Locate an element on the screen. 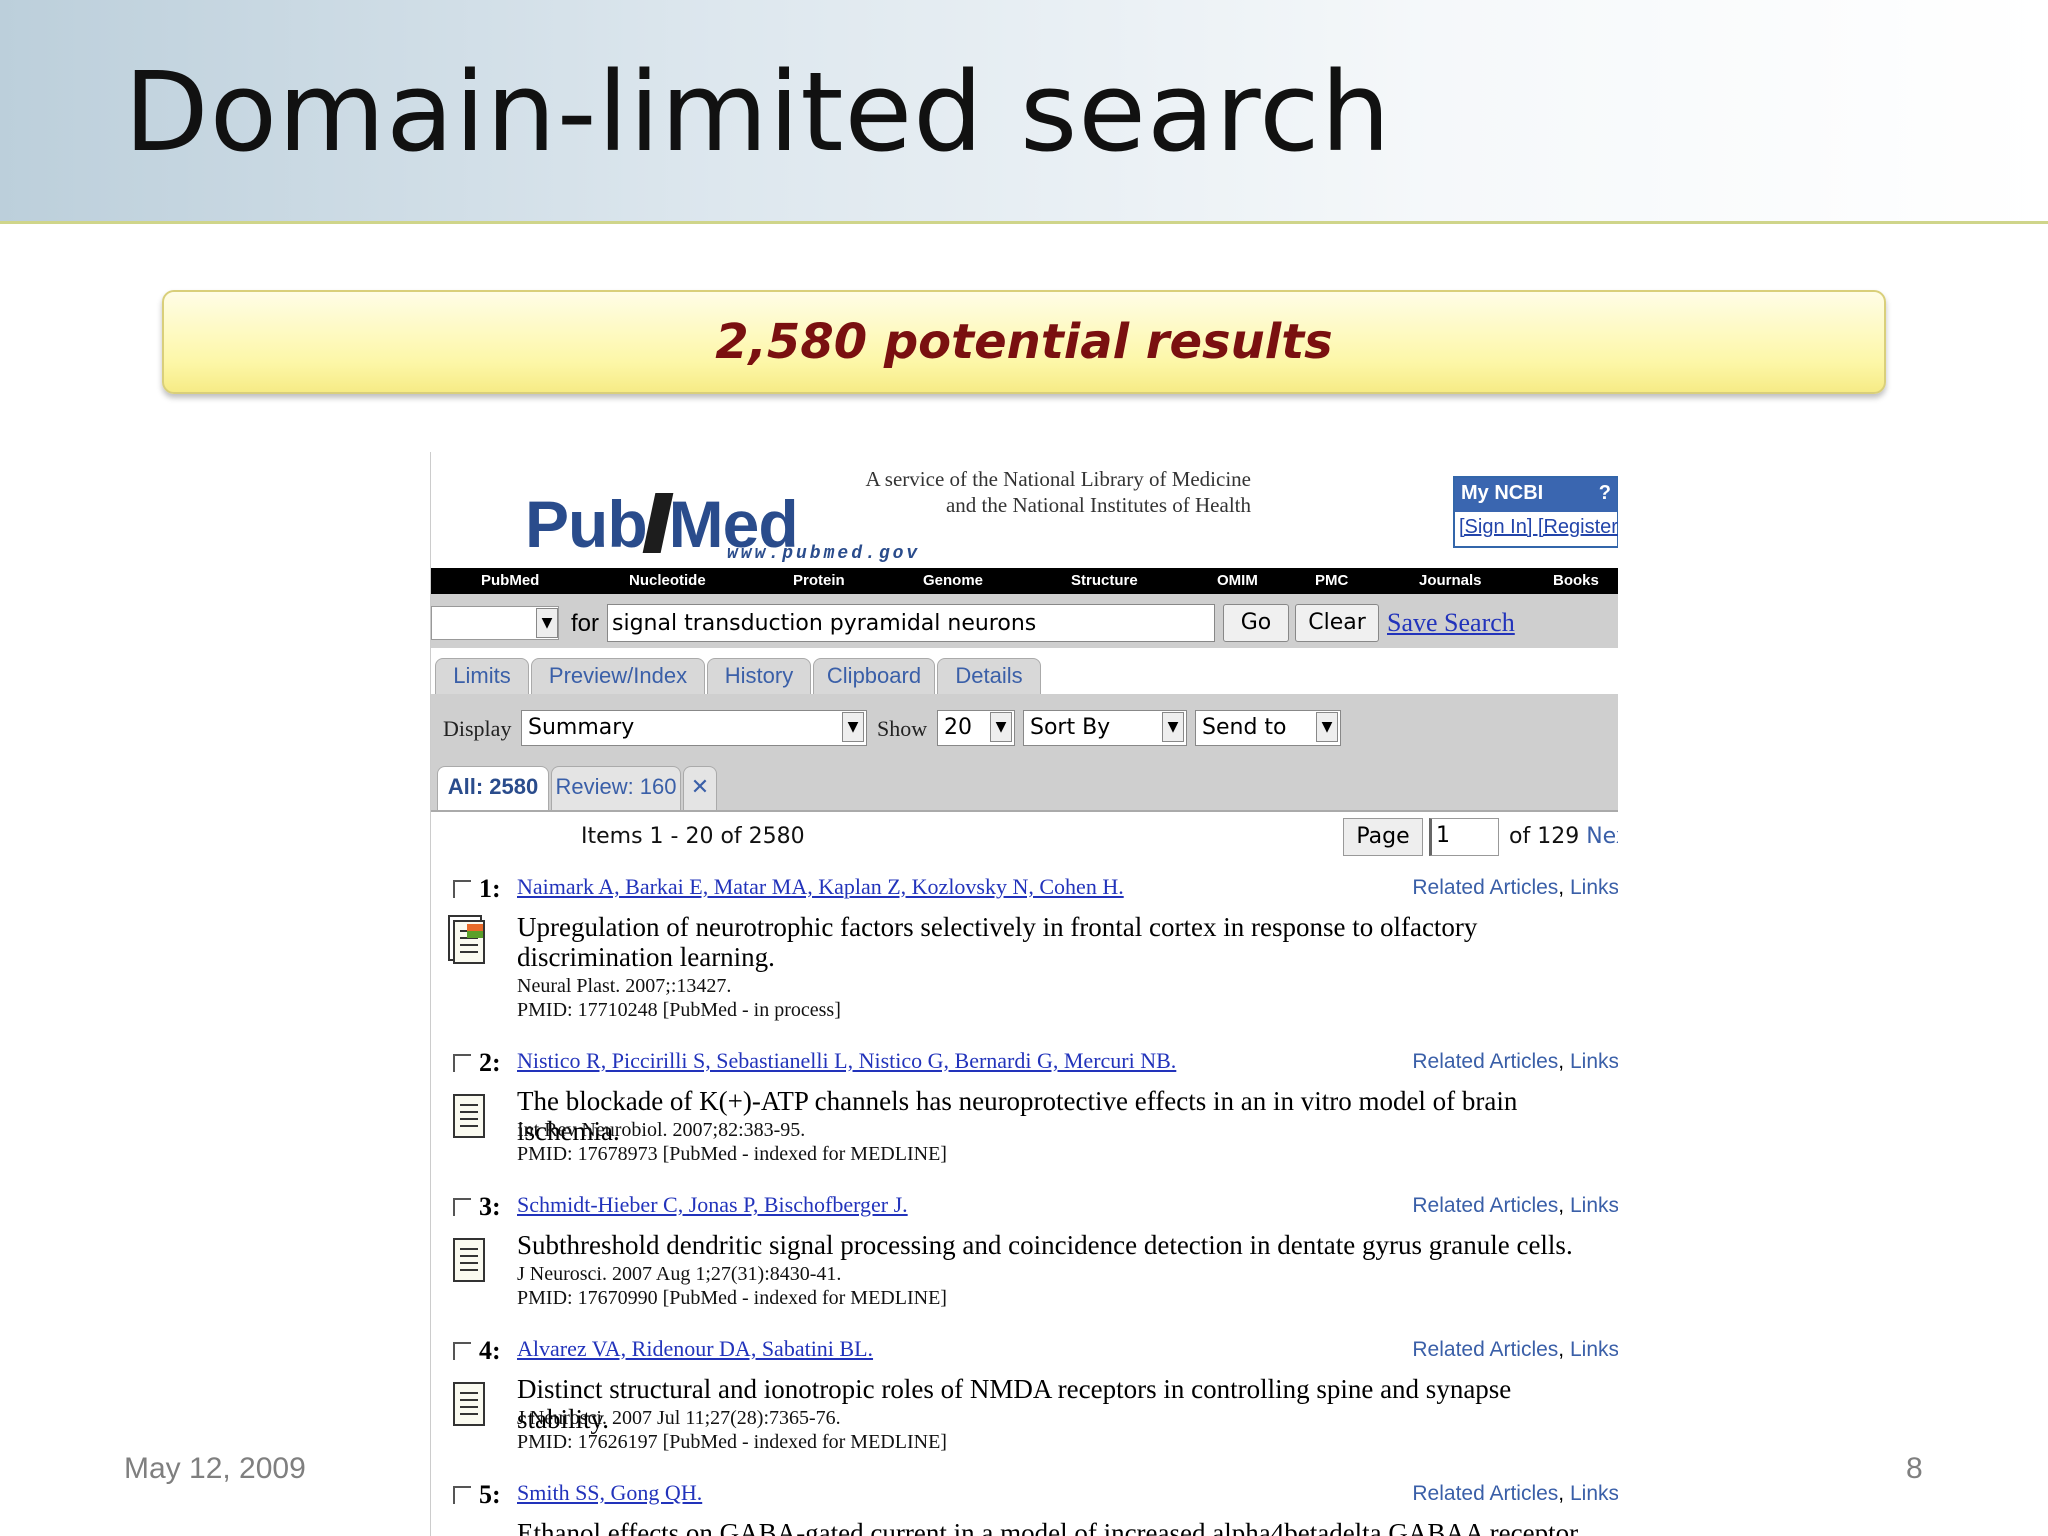  divider is located at coordinates (1024, 811).